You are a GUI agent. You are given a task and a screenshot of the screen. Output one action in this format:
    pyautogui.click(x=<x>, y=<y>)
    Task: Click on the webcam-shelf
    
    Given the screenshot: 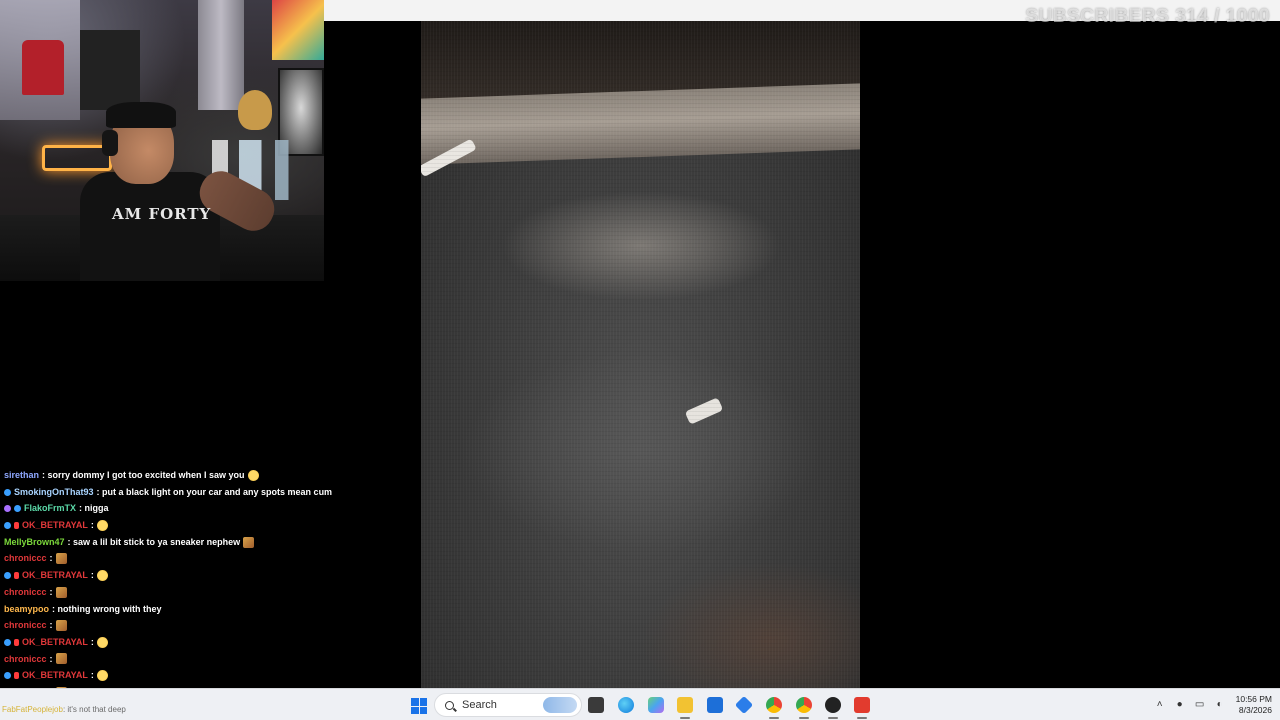 What is the action you would take?
    pyautogui.click(x=110, y=70)
    